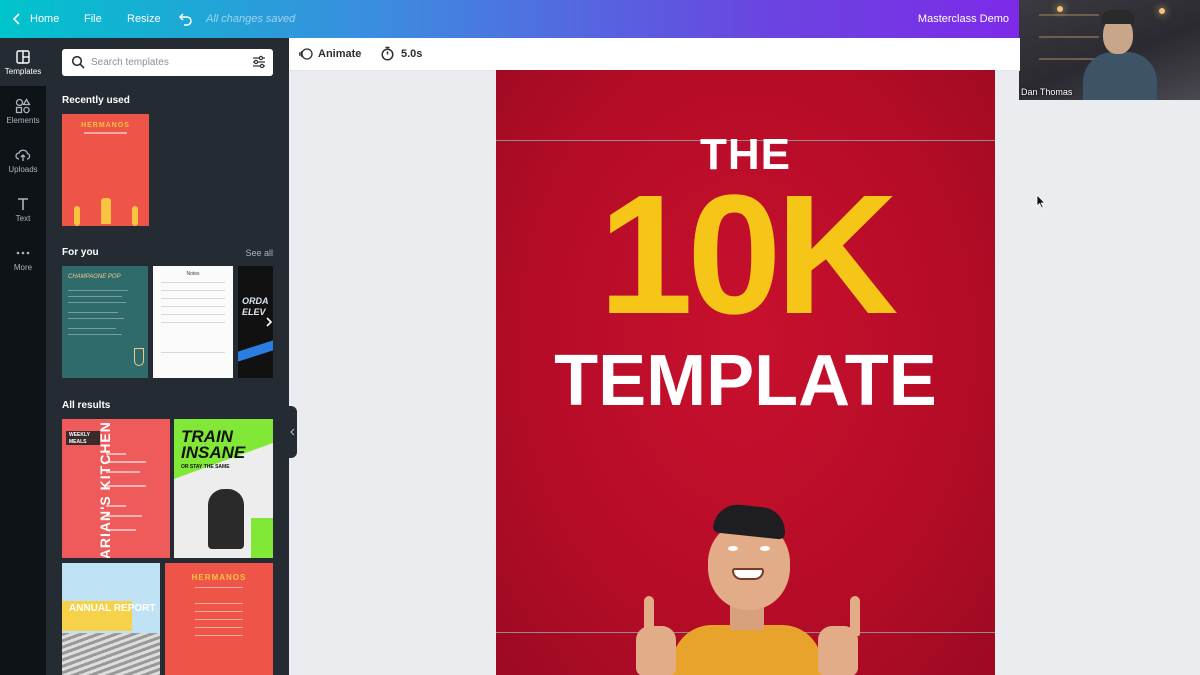 The height and width of the screenshot is (675, 1200). I want to click on rail-label: Uploads, so click(23, 169).